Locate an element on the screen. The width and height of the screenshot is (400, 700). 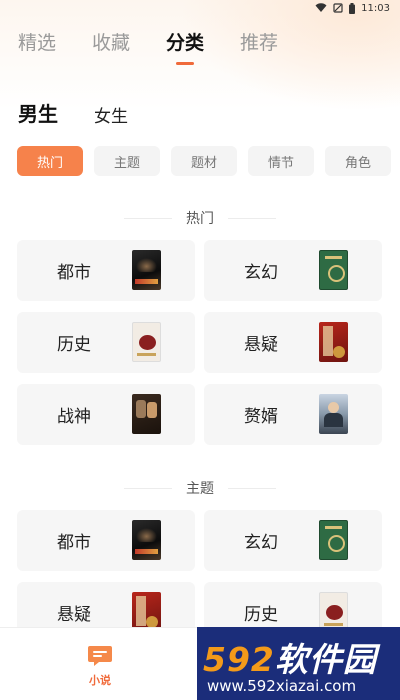
chip-subject: 题材 is located at coordinates (204, 161).